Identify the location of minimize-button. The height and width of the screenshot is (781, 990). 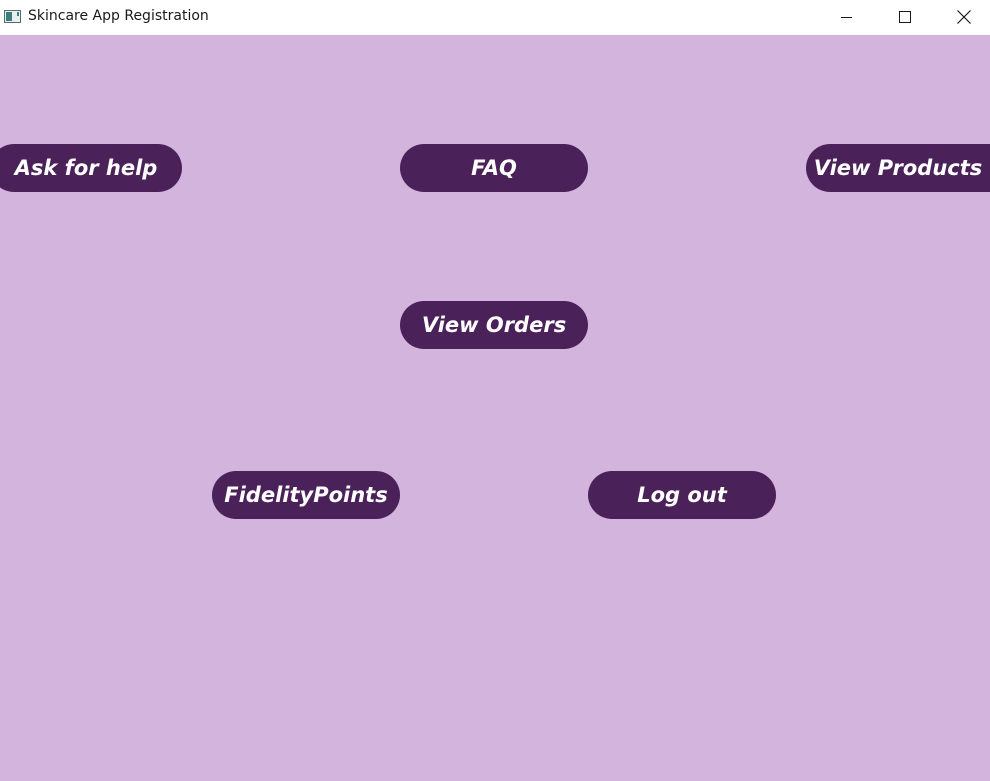
(847, 17).